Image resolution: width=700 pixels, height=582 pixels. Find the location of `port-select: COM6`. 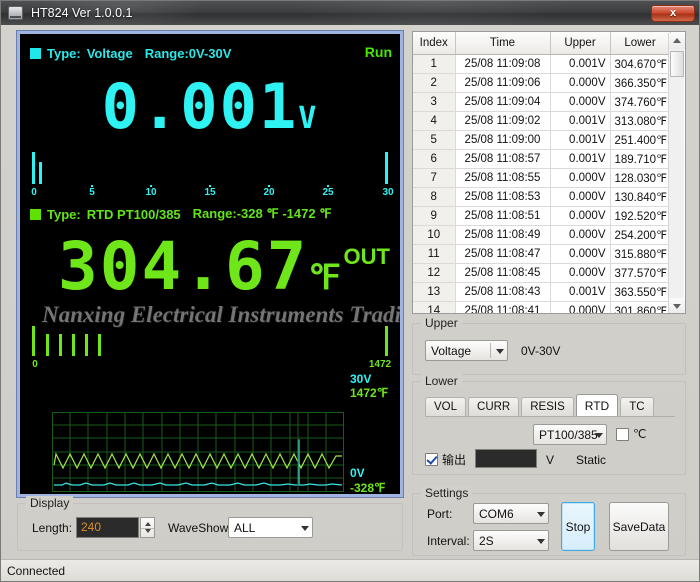

port-select: COM6 is located at coordinates (511, 513).